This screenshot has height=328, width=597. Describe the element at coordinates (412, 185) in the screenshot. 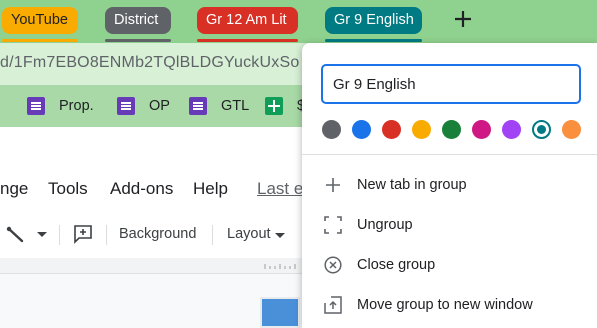

I see `option-label: New tab in group` at that location.